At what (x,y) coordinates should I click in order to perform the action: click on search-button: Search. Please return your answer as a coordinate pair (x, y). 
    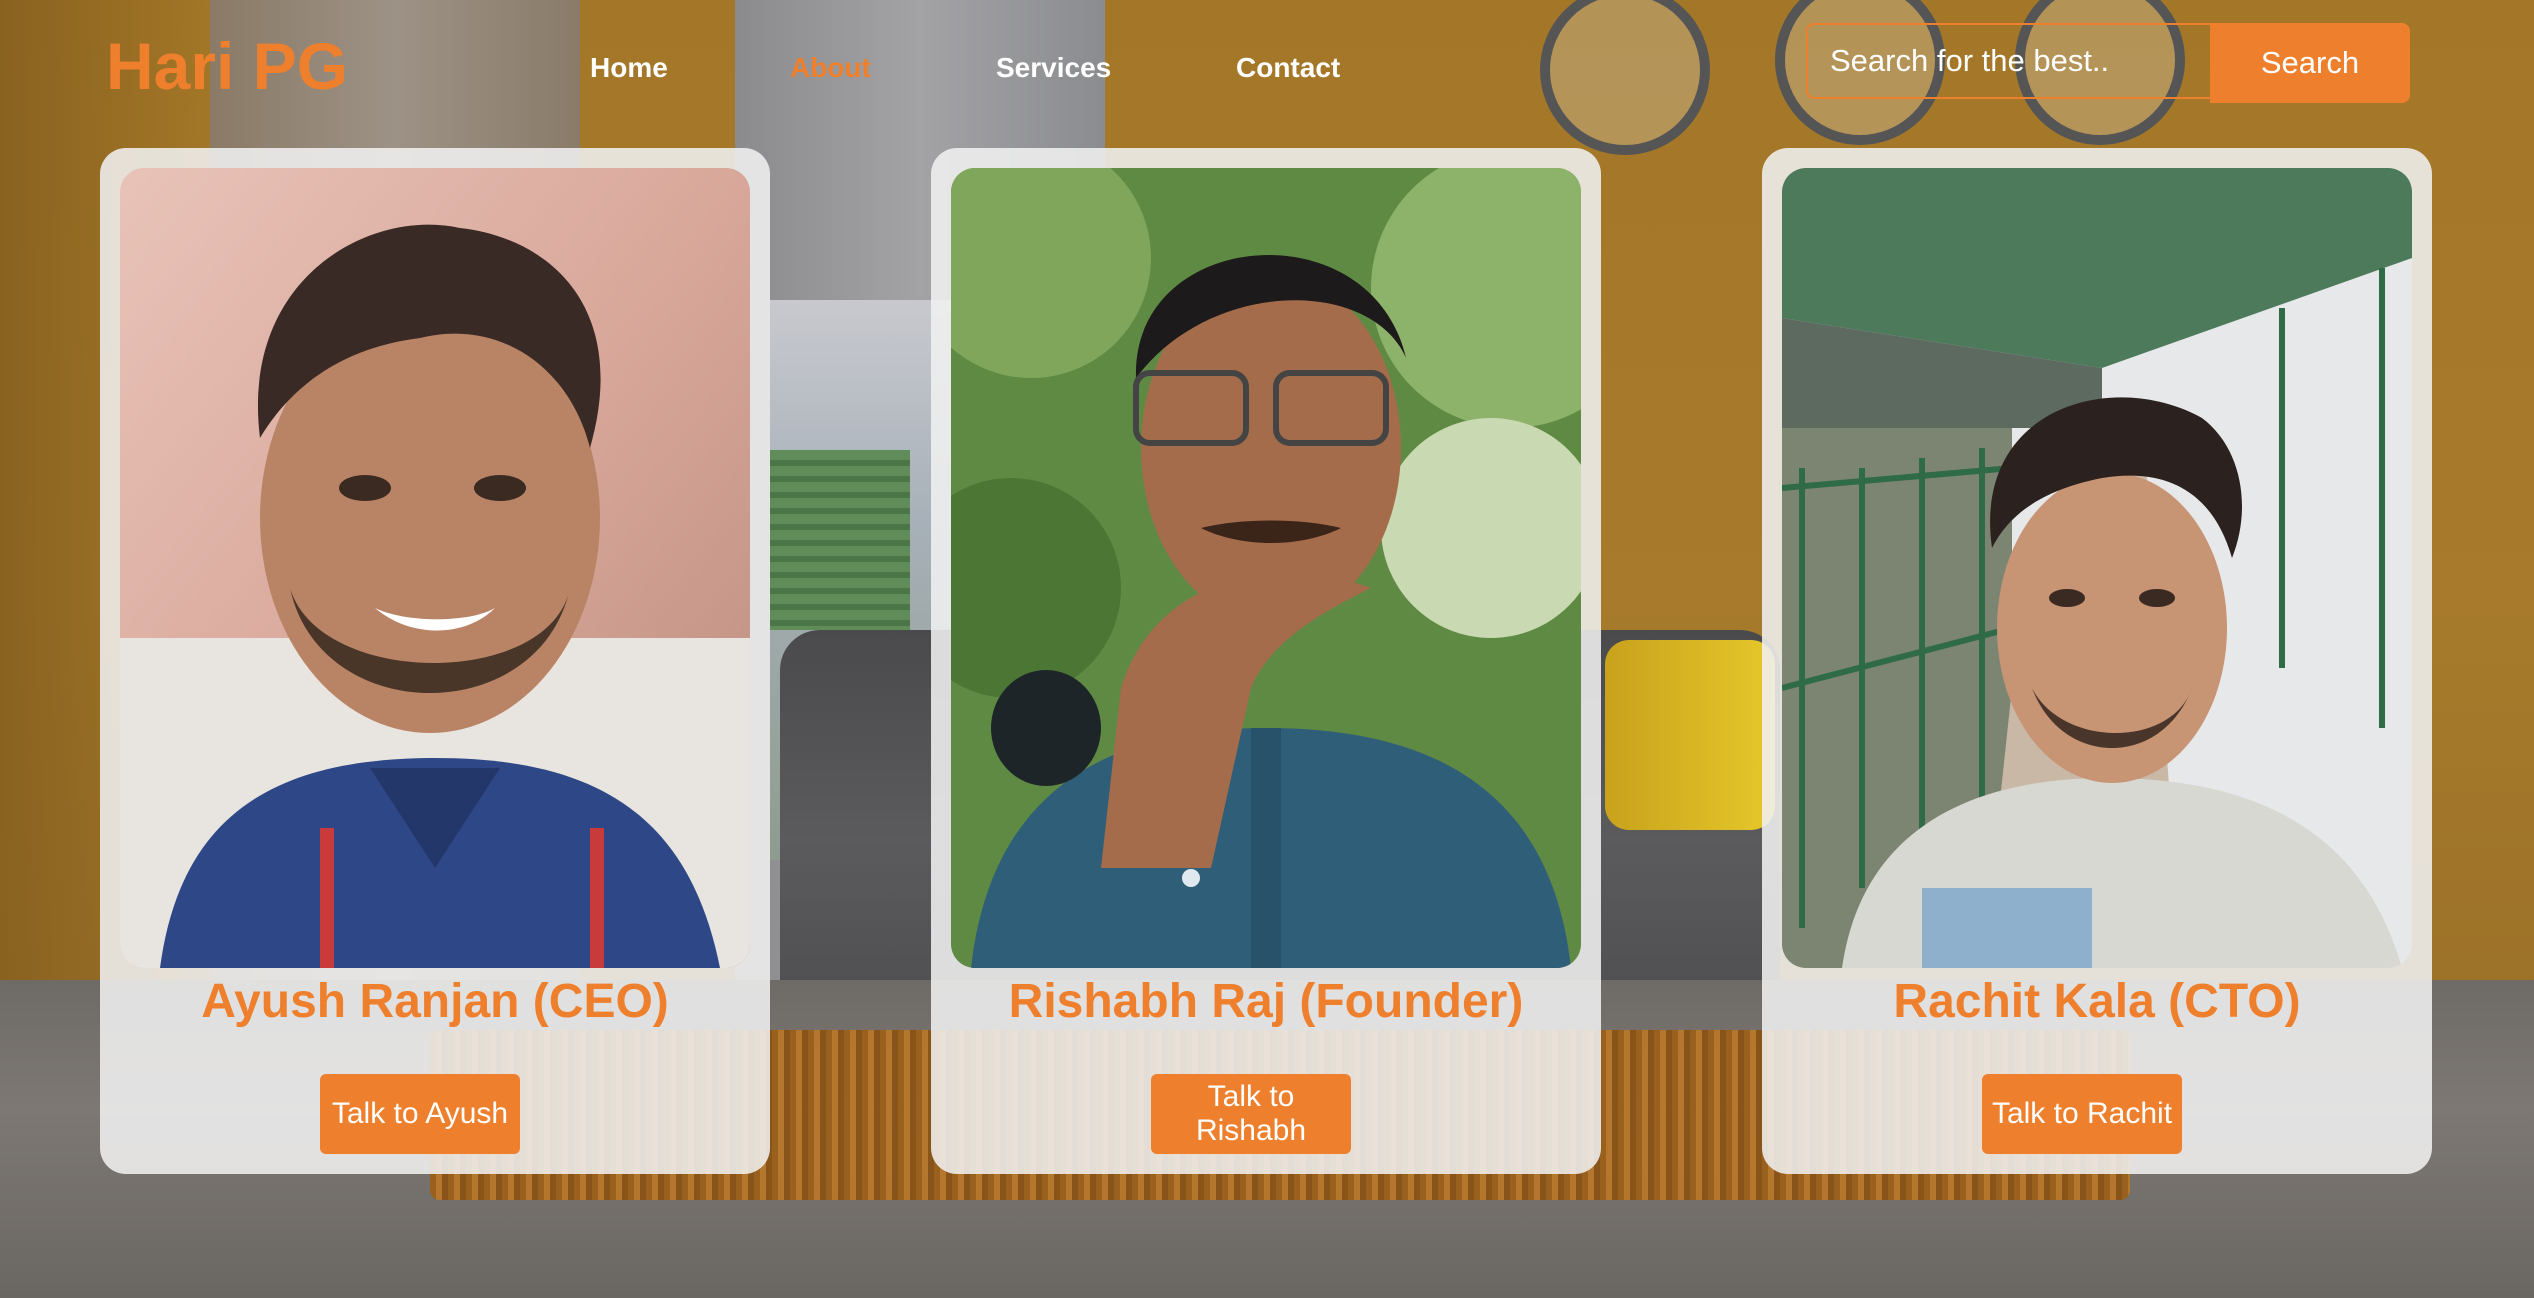
    Looking at the image, I should click on (2310, 63).